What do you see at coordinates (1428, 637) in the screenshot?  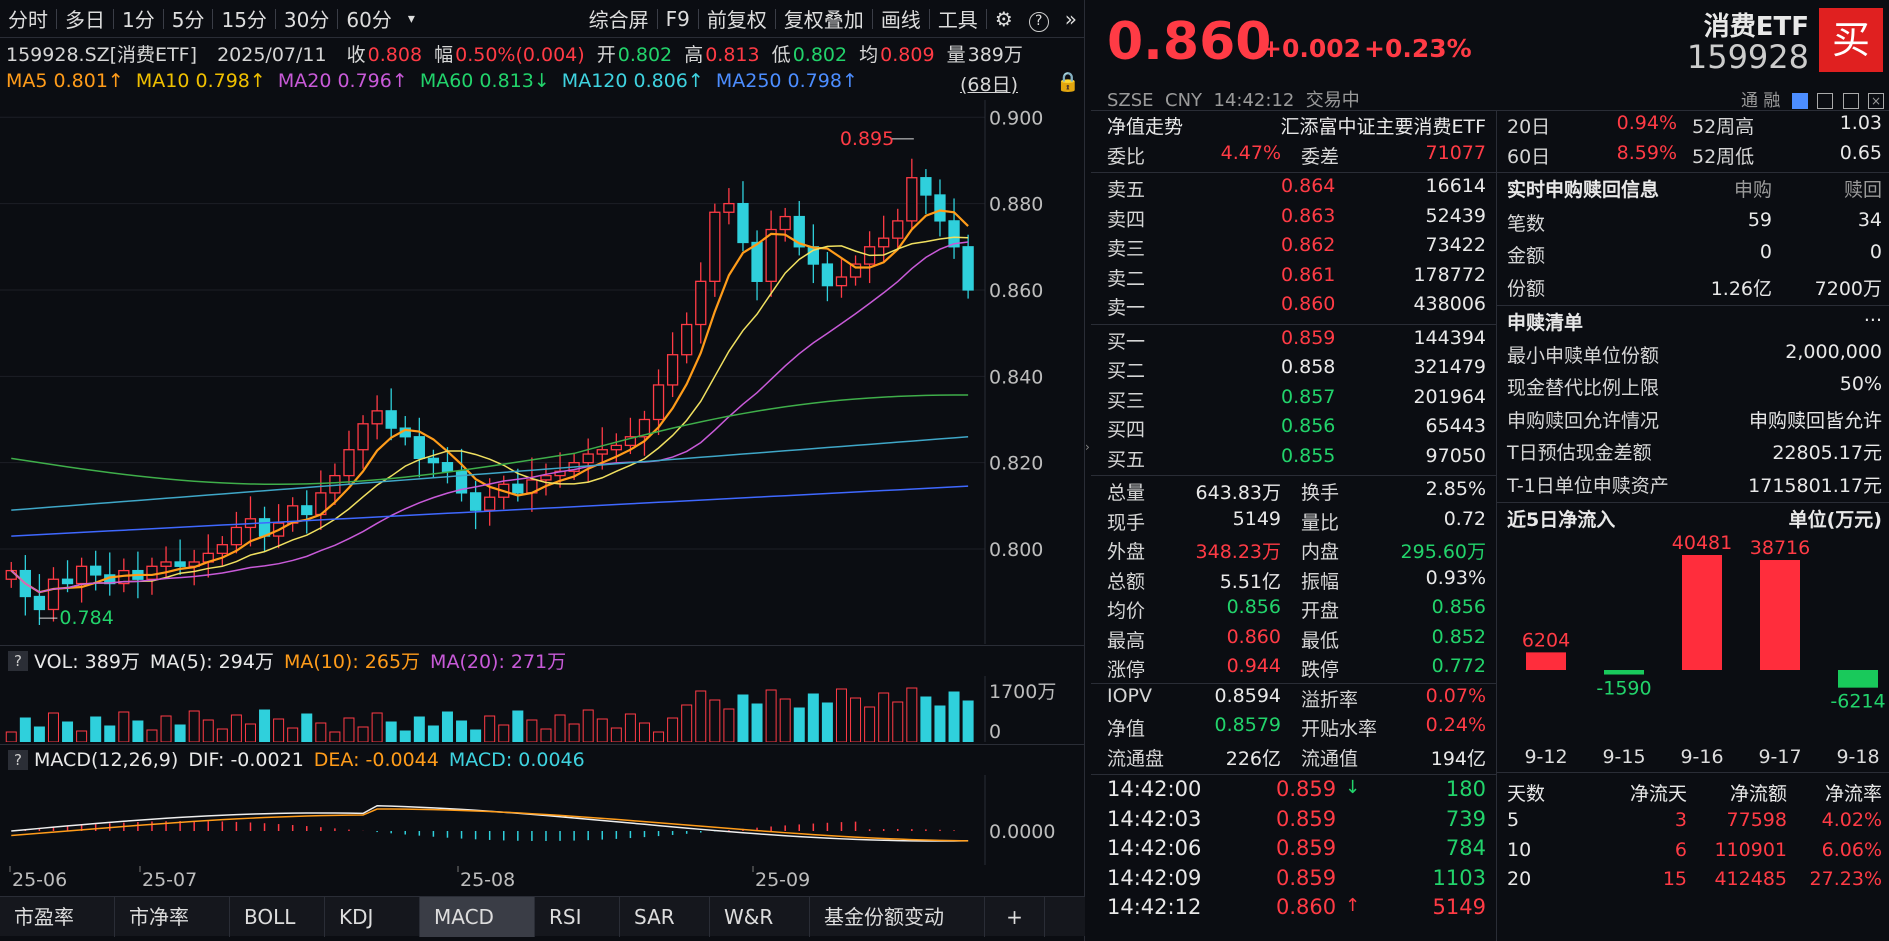 I see `stat-value: 0.852` at bounding box center [1428, 637].